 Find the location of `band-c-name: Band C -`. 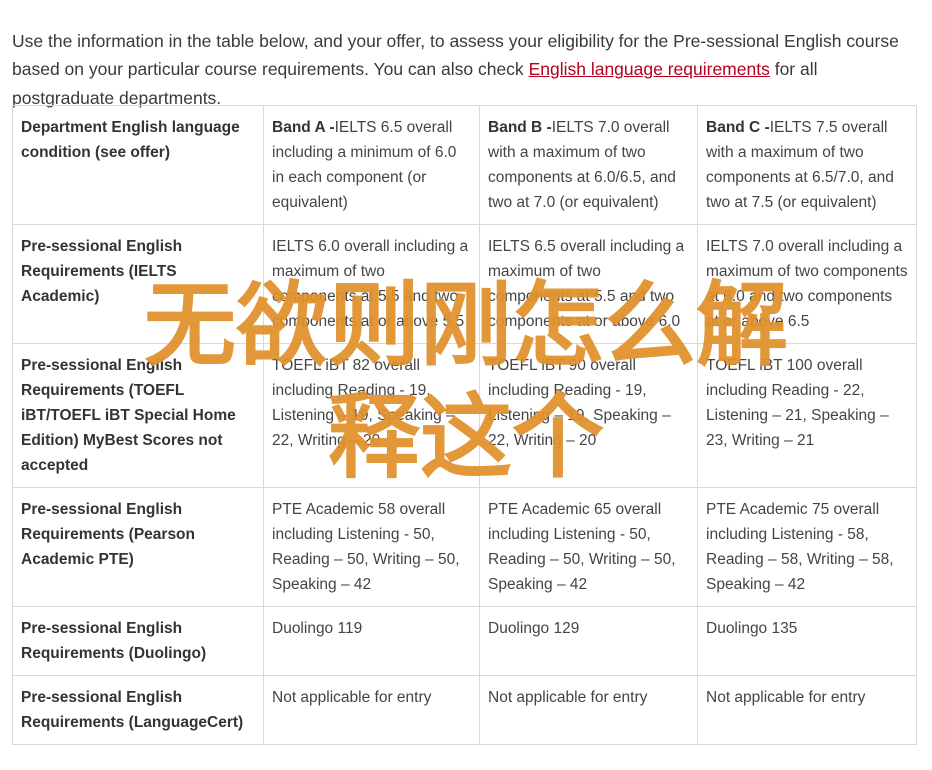

band-c-name: Band C - is located at coordinates (738, 127).